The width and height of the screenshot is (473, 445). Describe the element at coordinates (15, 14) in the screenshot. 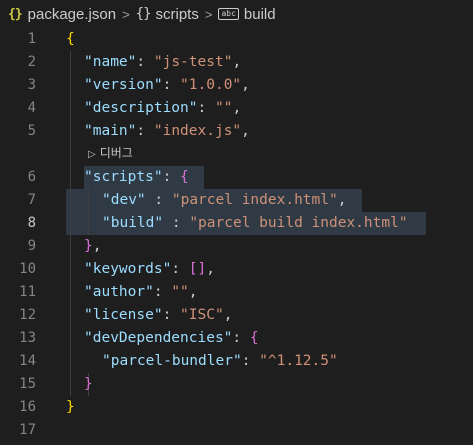

I see `json-file-icon: {}` at that location.